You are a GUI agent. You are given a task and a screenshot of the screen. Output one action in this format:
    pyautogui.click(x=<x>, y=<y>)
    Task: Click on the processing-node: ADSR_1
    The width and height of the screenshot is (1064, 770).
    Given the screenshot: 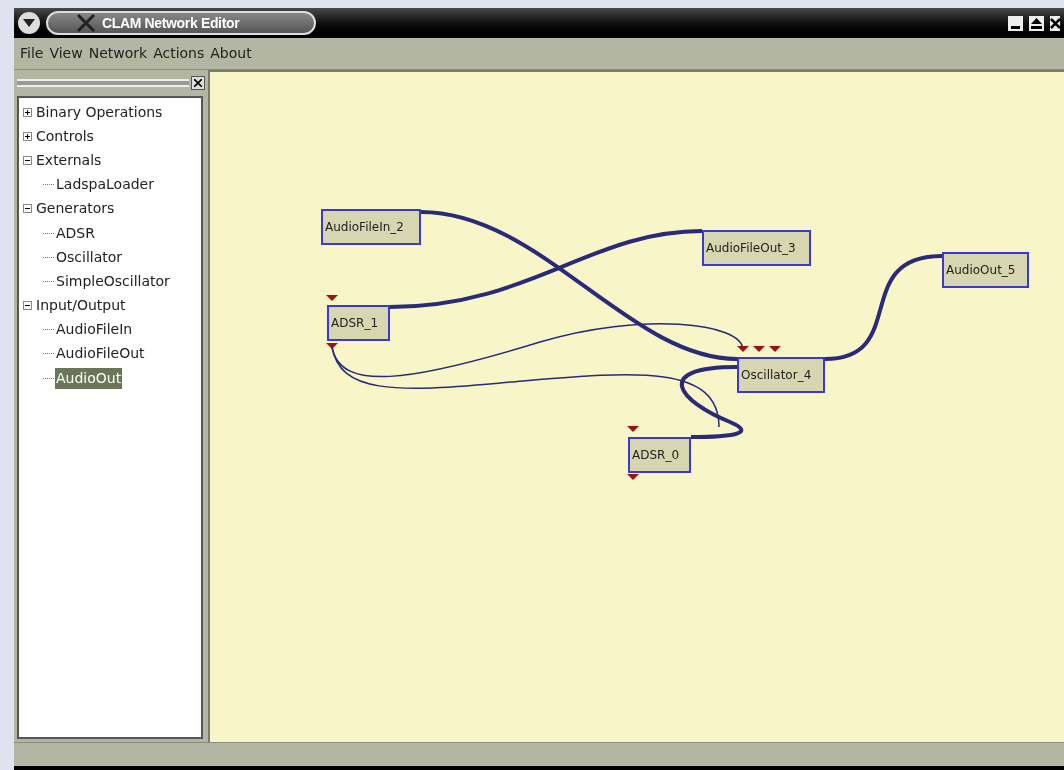 What is the action you would take?
    pyautogui.click(x=358, y=323)
    